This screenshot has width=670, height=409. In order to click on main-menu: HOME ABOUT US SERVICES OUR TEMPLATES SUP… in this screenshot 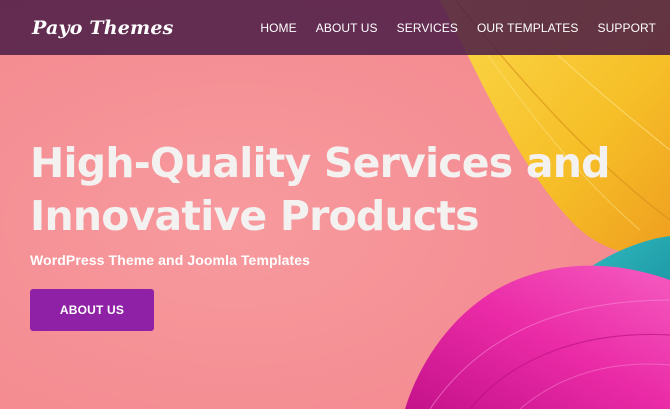, I will do `click(458, 28)`.